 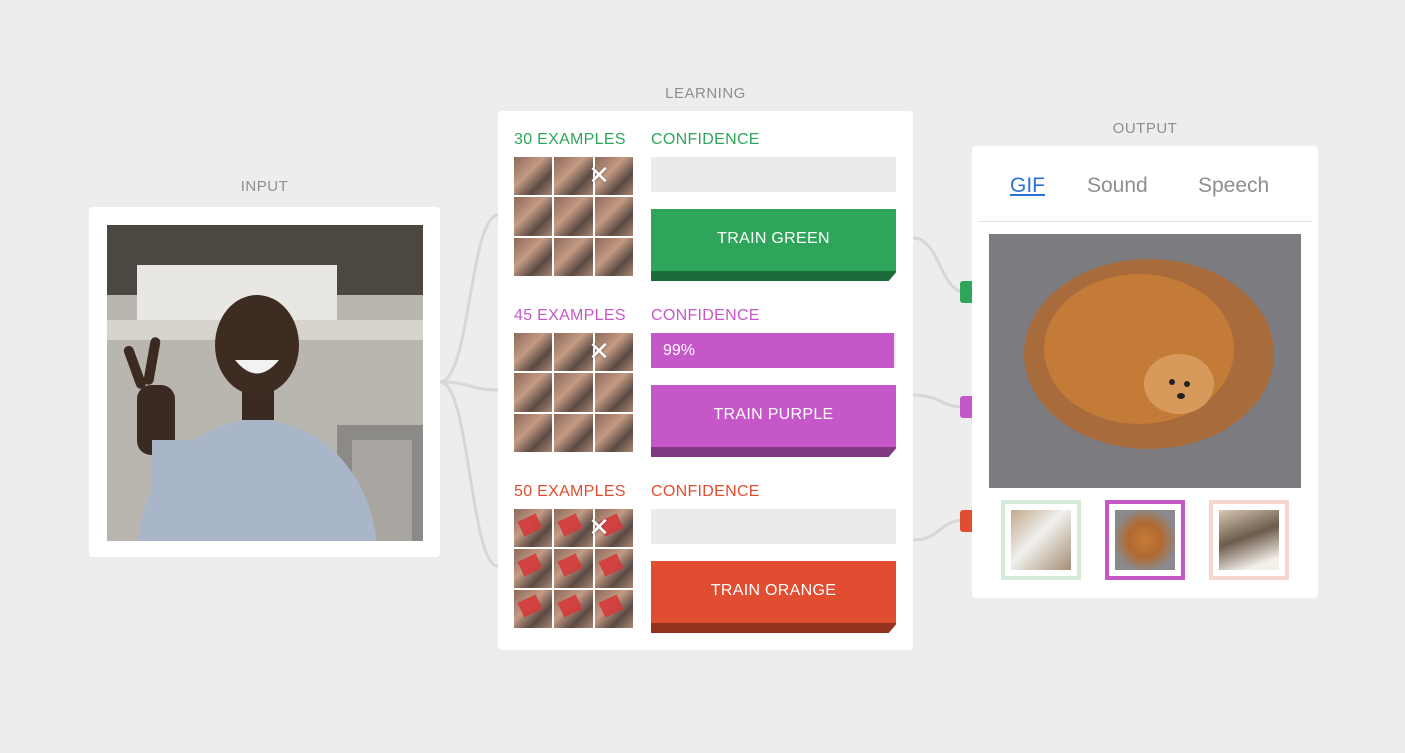 I want to click on webcam-image, so click(x=265, y=383).